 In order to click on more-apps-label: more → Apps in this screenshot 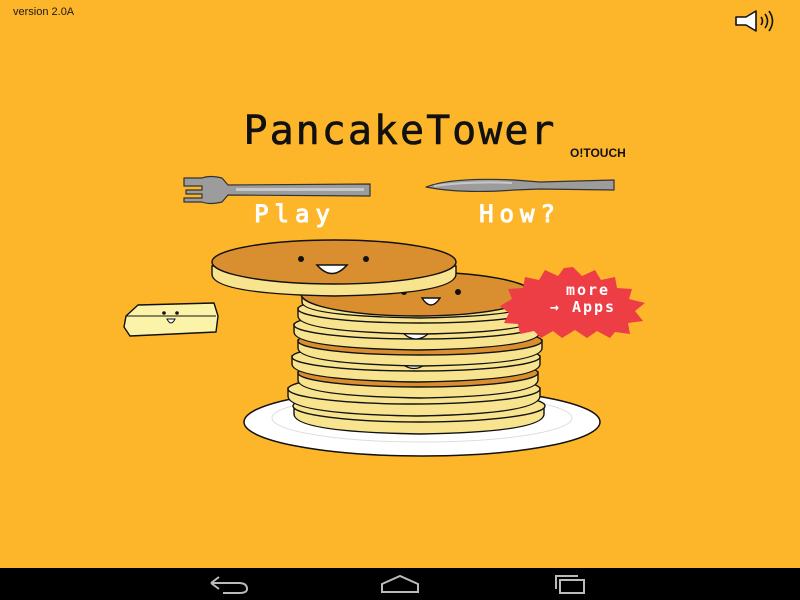, I will do `click(573, 299)`.